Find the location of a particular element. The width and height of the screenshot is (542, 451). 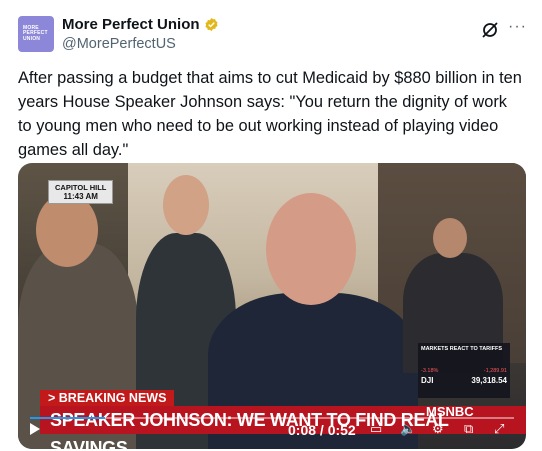

markets-title: MARKETS REACT TO TARIFFS is located at coordinates (462, 349).